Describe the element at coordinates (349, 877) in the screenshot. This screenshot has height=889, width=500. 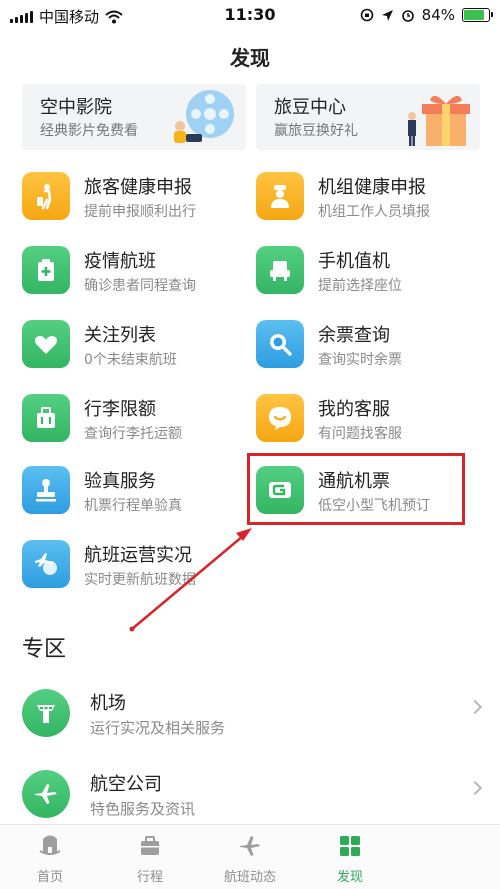
I see `tab-label: 发现` at that location.